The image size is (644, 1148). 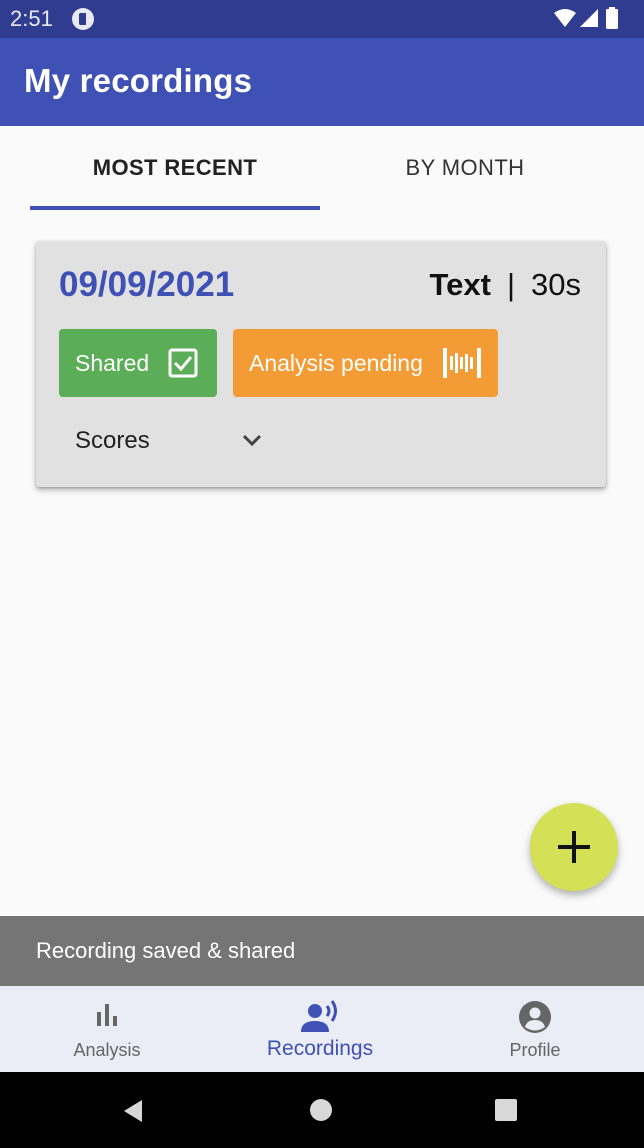 What do you see at coordinates (322, 19) in the screenshot?
I see `status-bar: 2:51` at bounding box center [322, 19].